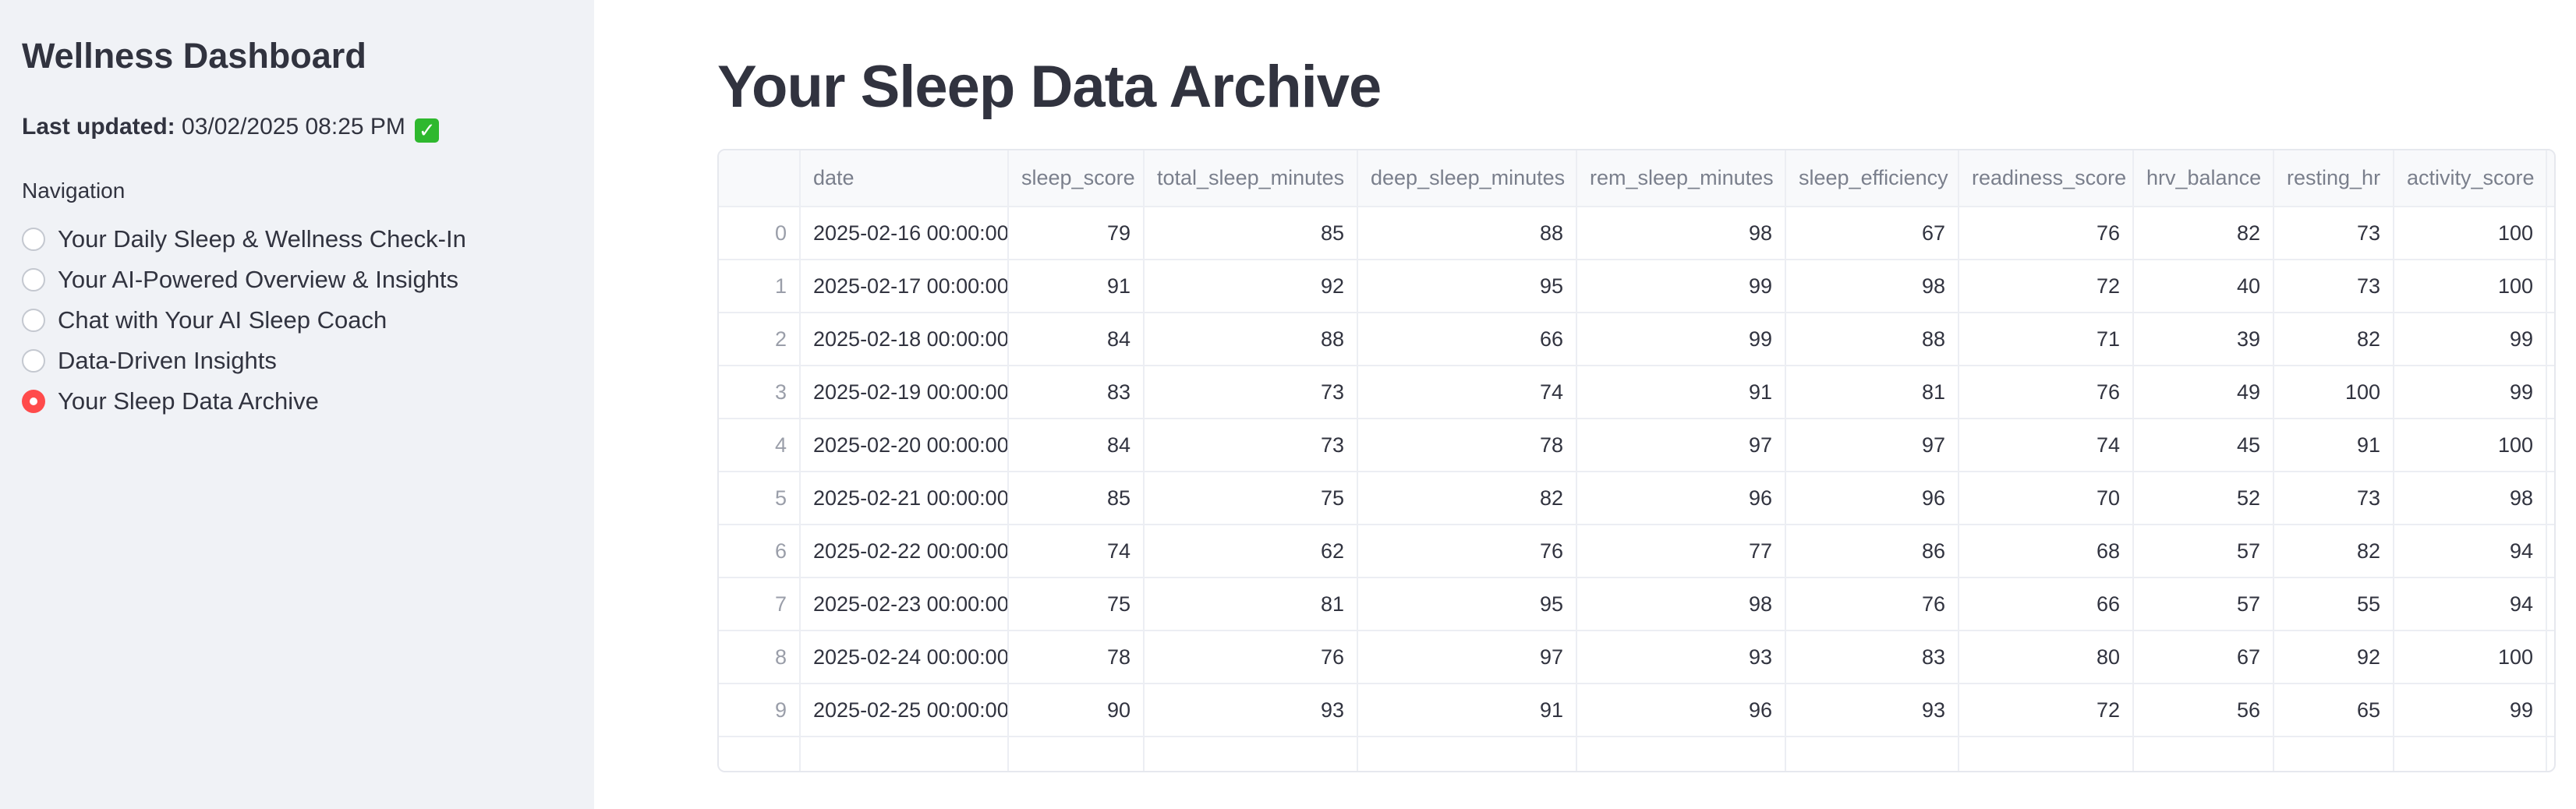 The width and height of the screenshot is (2576, 809). Describe the element at coordinates (2046, 551) in the screenshot. I see `table-cell: 68` at that location.